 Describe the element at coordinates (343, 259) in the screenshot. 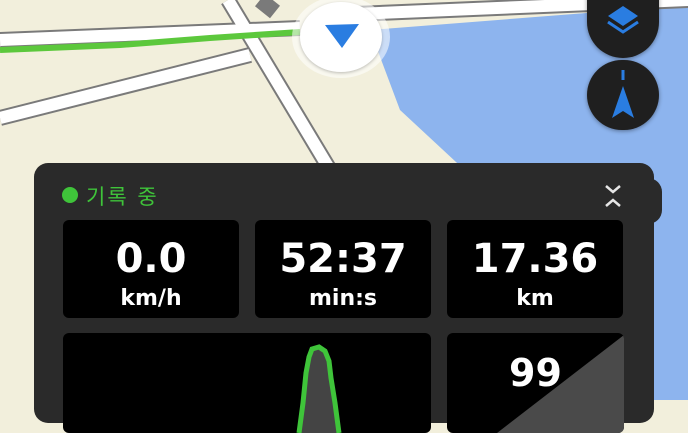

I see `duration-value: 52:37` at that location.